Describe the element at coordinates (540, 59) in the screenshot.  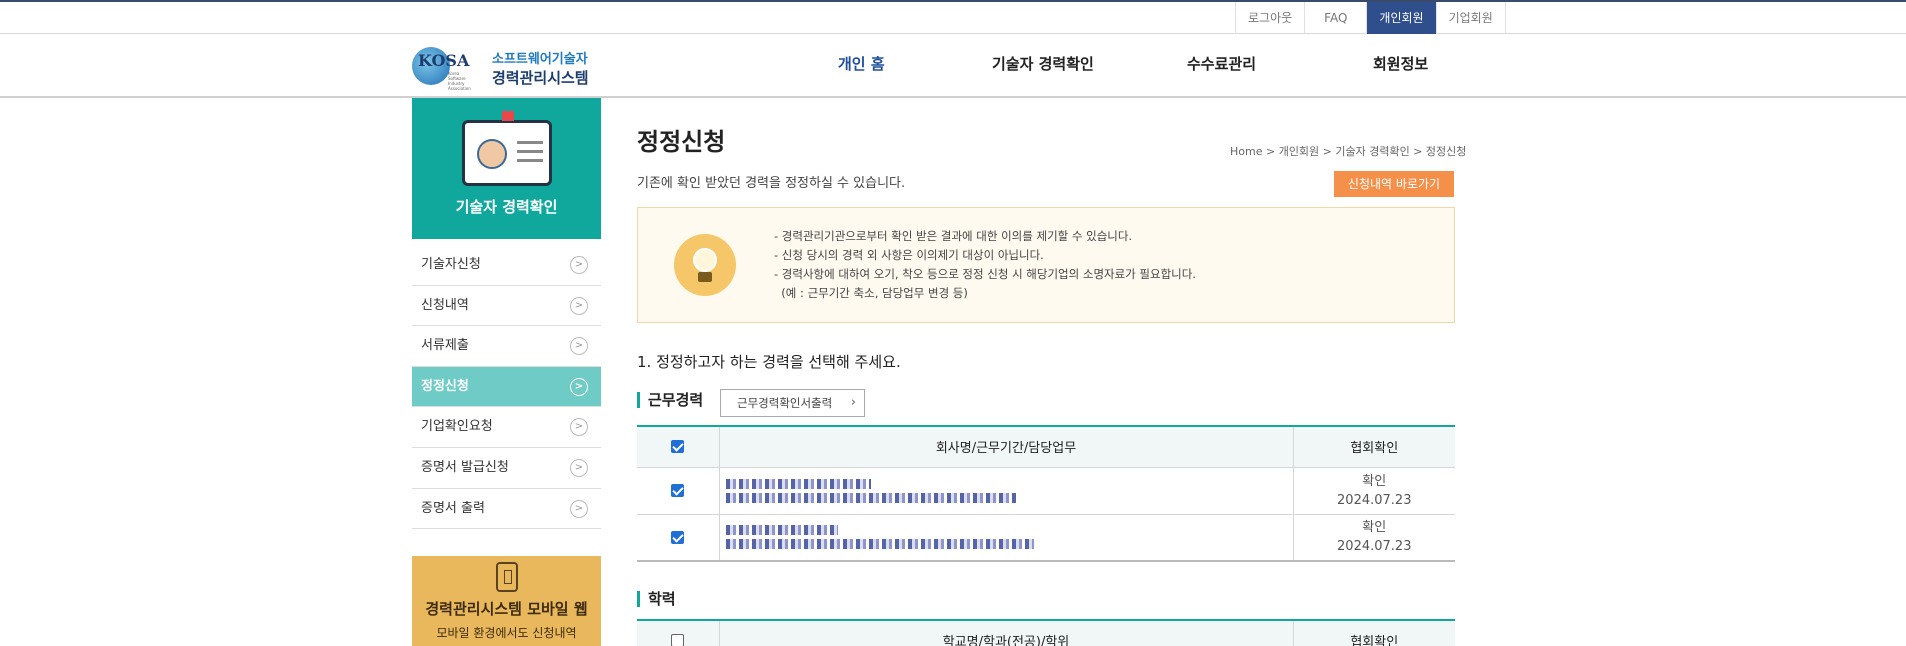
I see `logo-line1: 소프트웨어기술자` at that location.